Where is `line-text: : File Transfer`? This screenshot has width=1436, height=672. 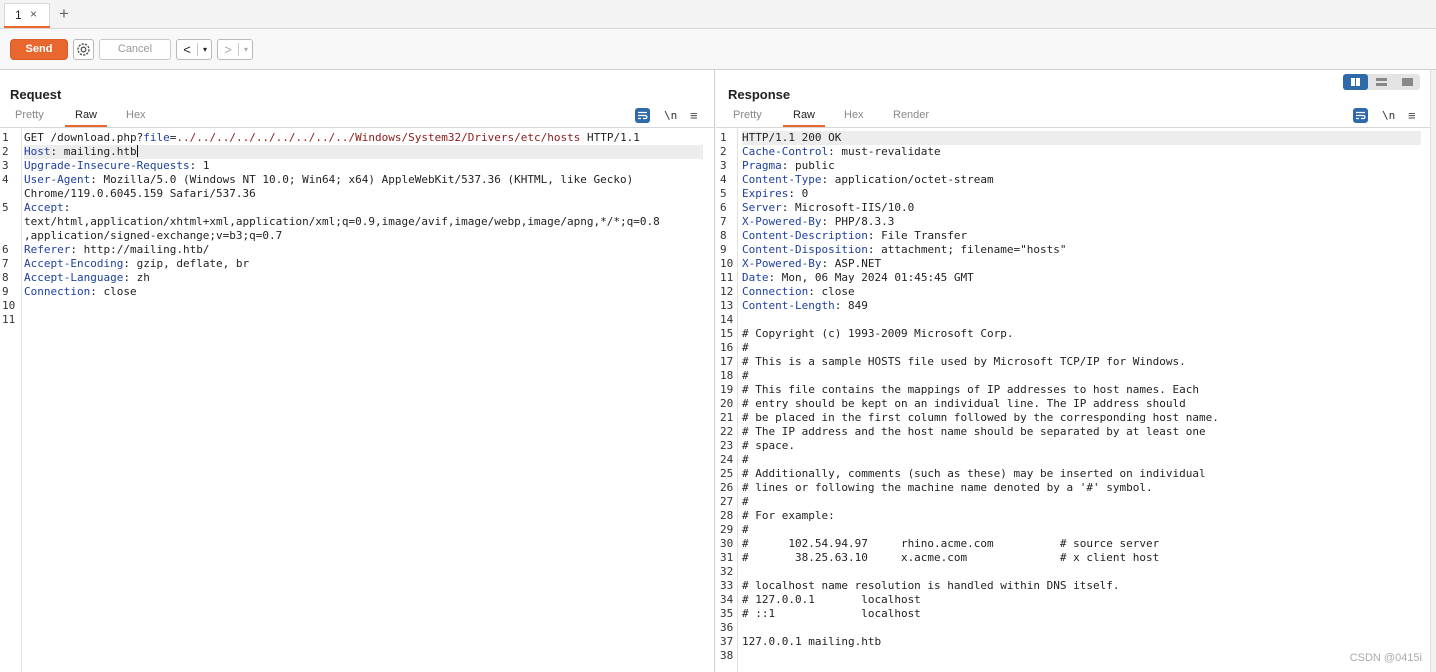
line-text: : File Transfer is located at coordinates (917, 235).